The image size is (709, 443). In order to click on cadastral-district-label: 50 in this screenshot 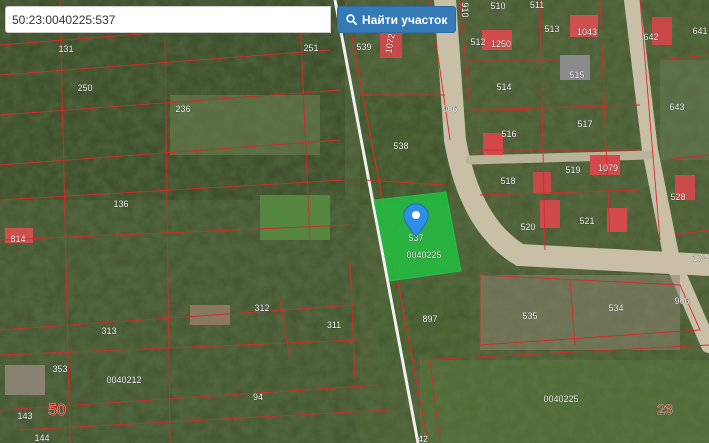, I will do `click(57, 410)`.